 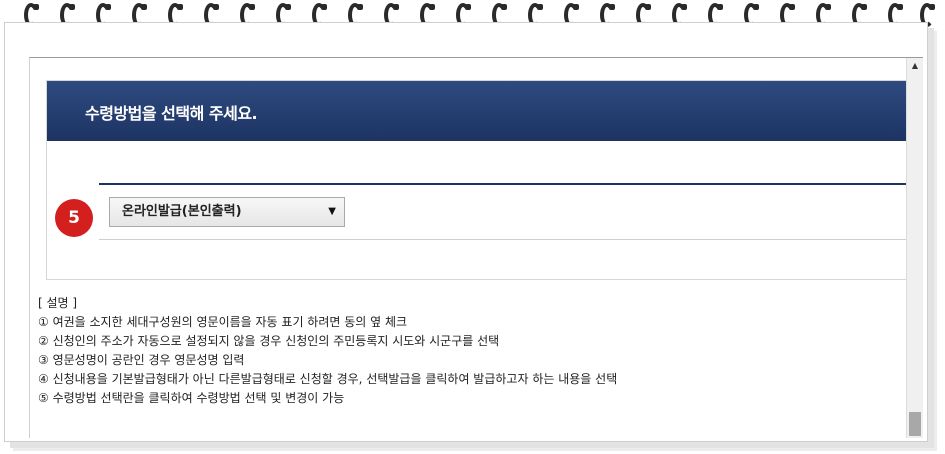 What do you see at coordinates (141, 360) in the screenshot?
I see `description-item: ③ 영문성명이 공란인 경우 영문성명 입력` at bounding box center [141, 360].